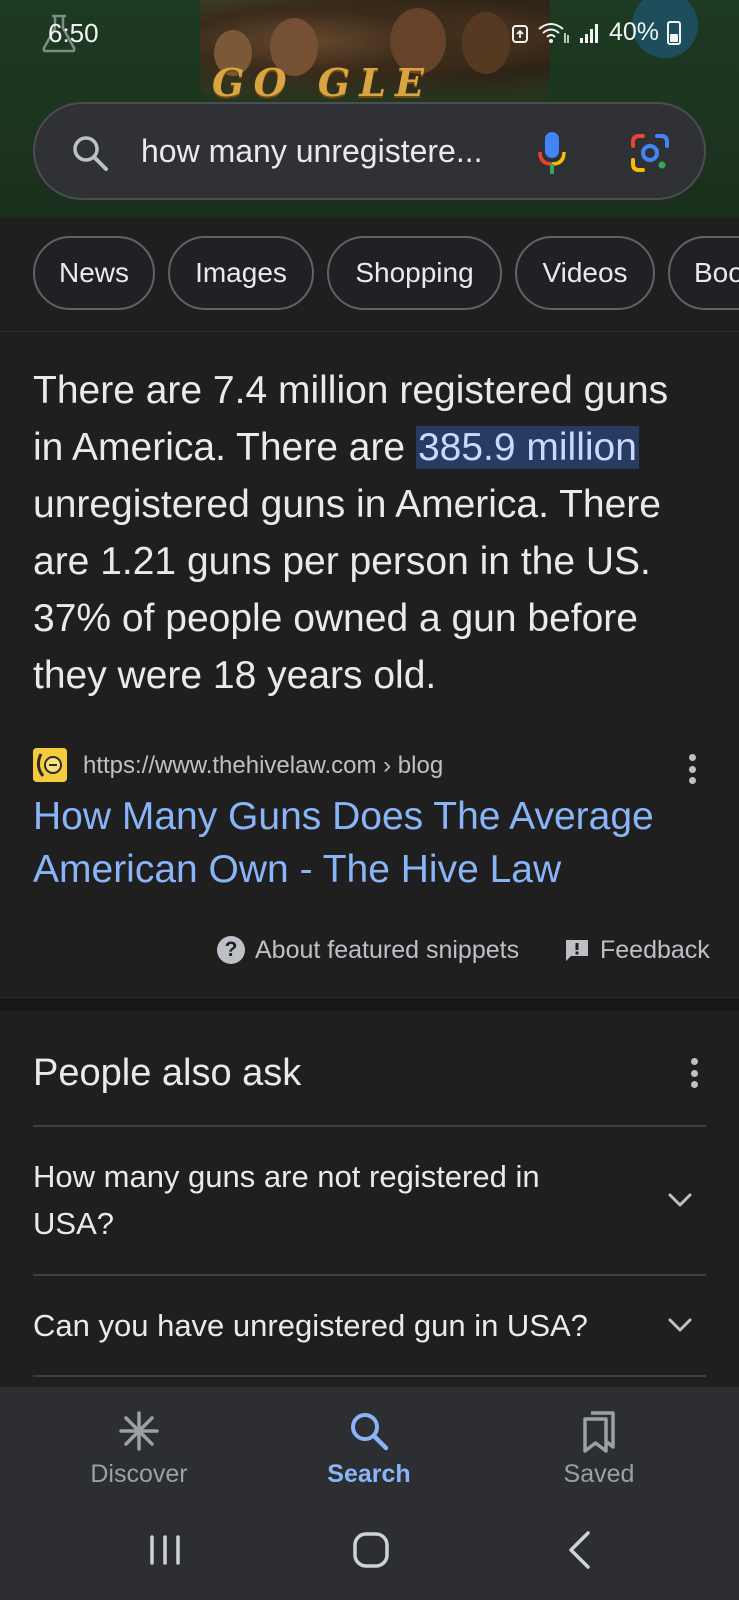  I want to click on battery-icon, so click(674, 32).